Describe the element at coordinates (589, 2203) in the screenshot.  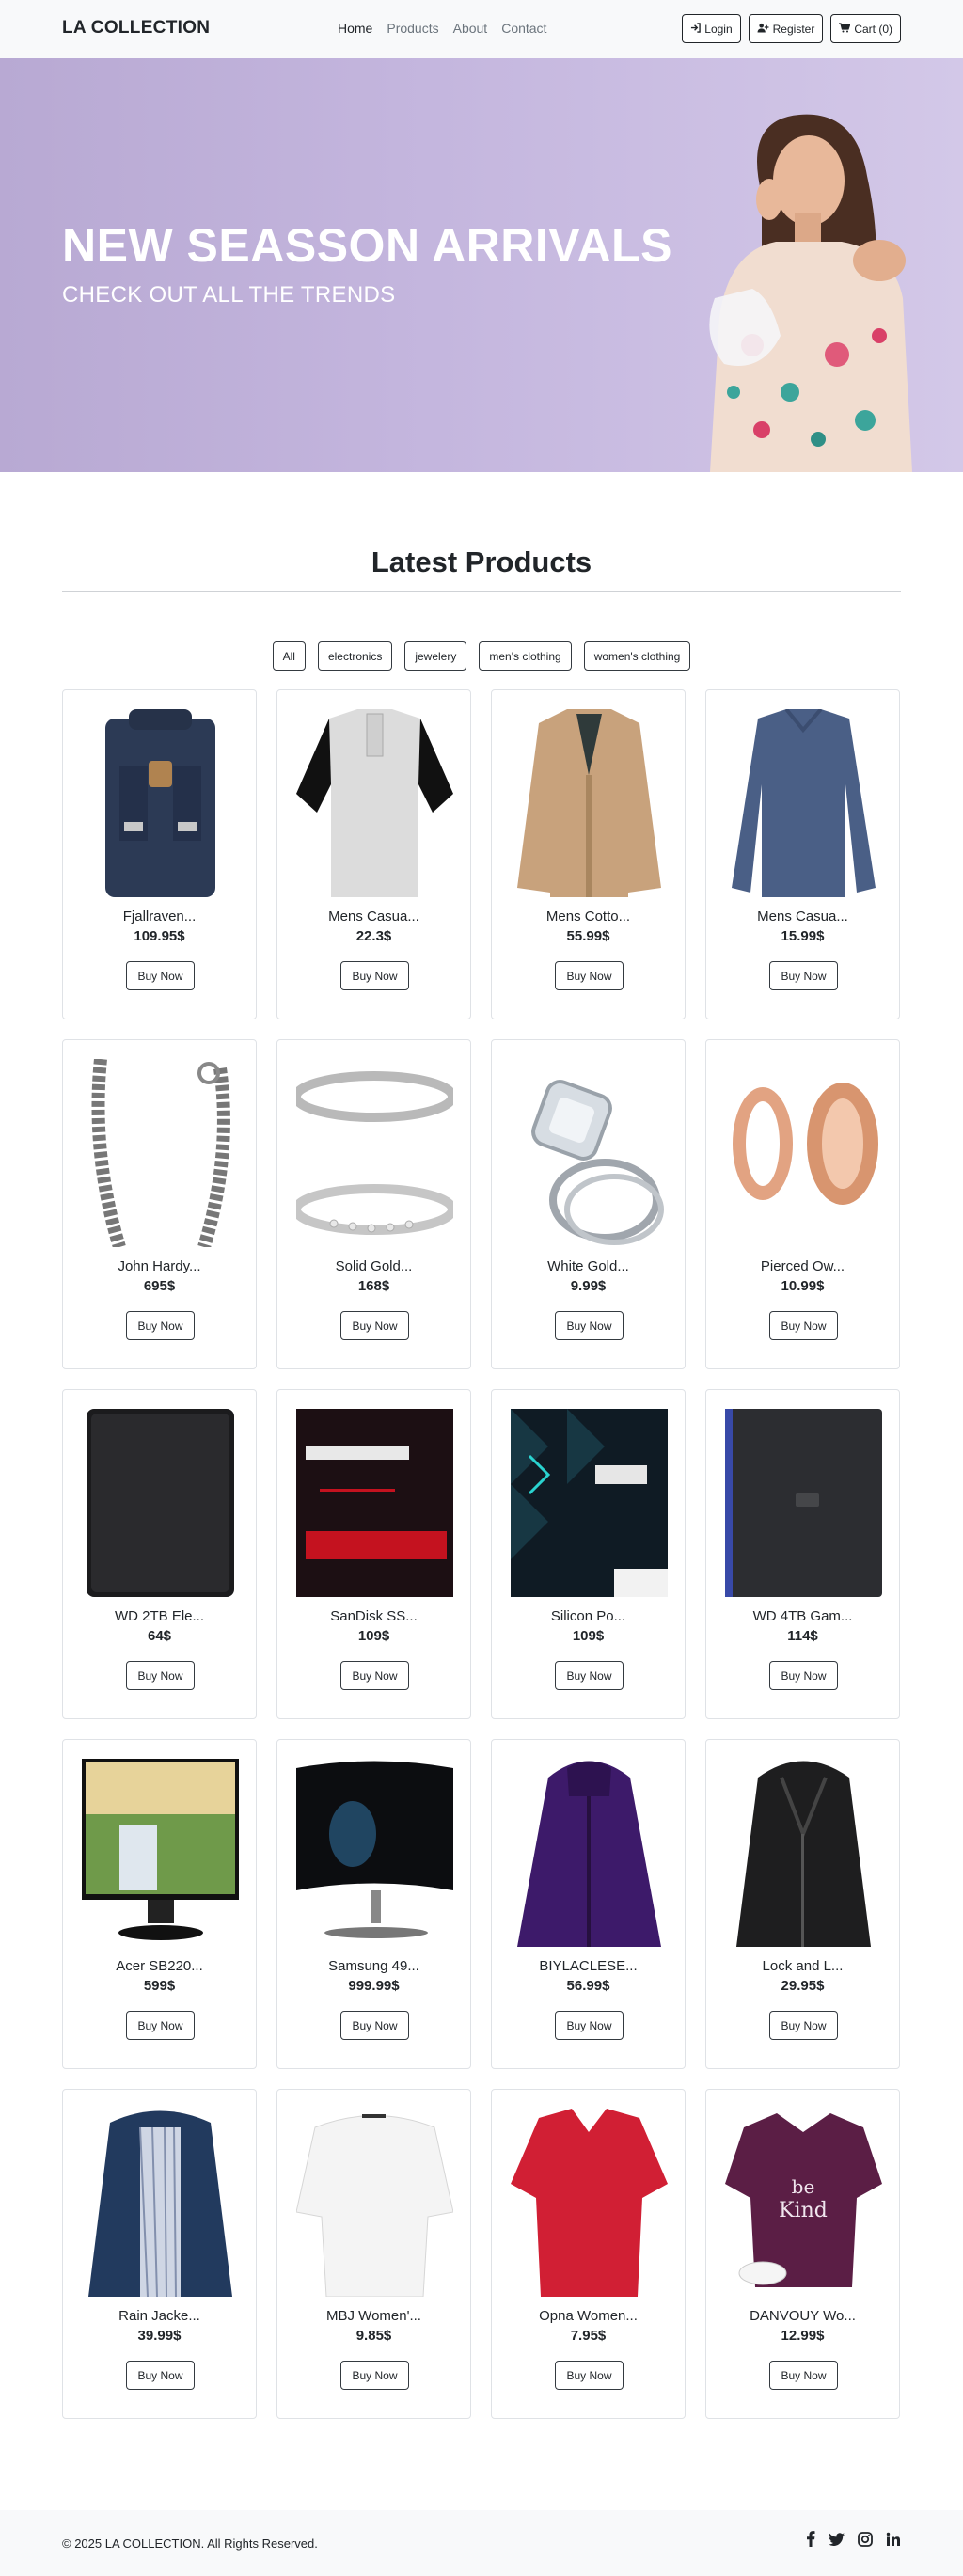
I see `red-tshirt-image` at that location.